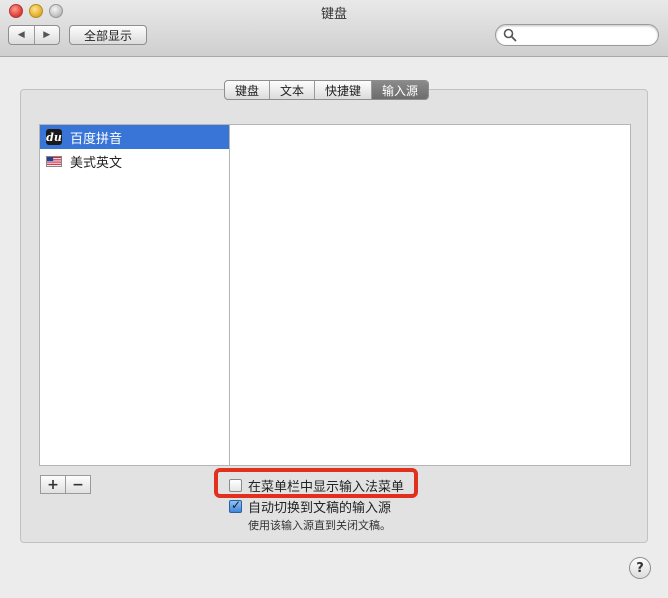  I want to click on auto-switch-checkbox: ✓, so click(235, 505).